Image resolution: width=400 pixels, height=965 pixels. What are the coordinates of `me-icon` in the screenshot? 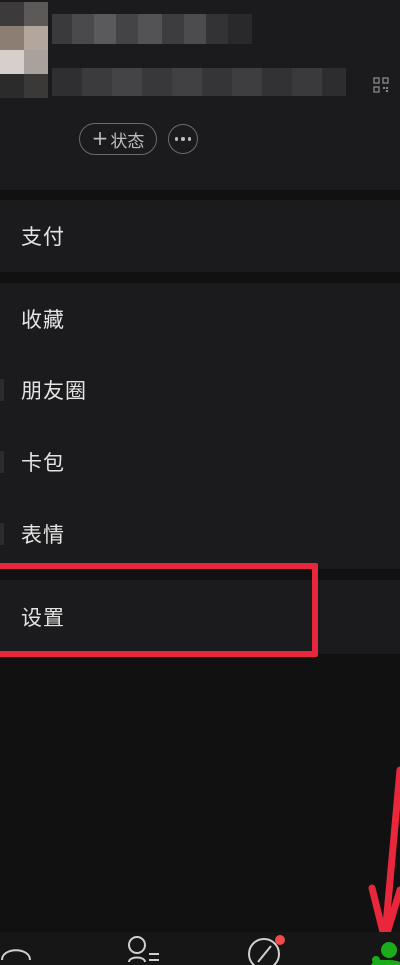 It's located at (379, 948).